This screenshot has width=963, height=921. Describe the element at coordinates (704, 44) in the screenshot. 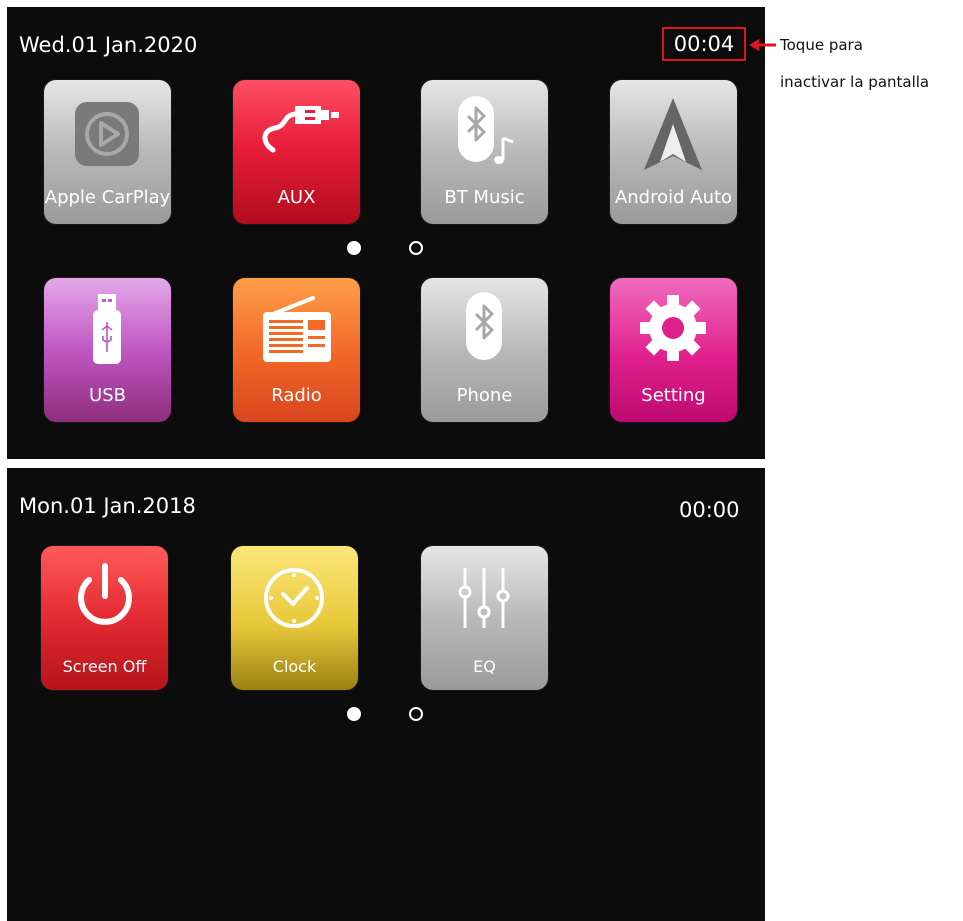

I see `clock-time-button: 00:04` at that location.